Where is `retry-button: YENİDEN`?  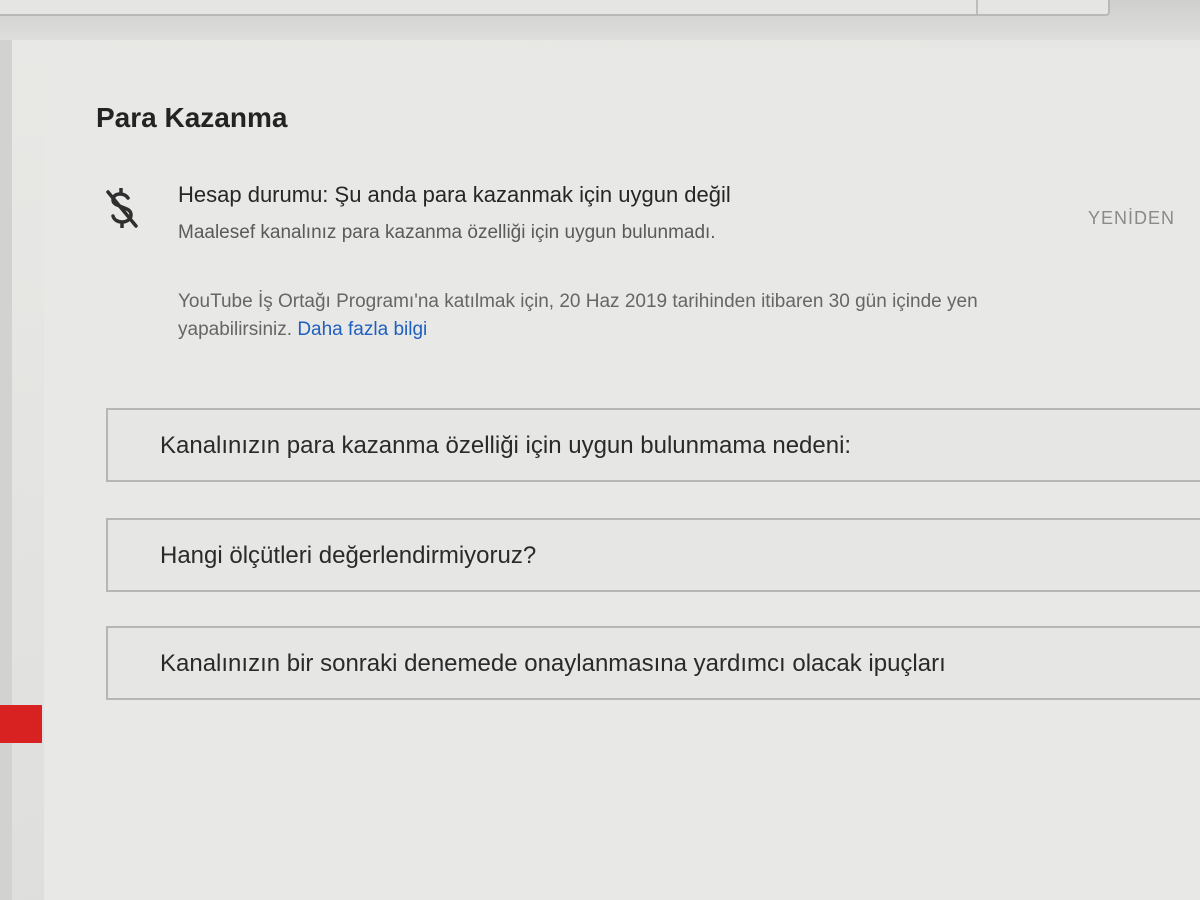 retry-button: YENİDEN is located at coordinates (1131, 218).